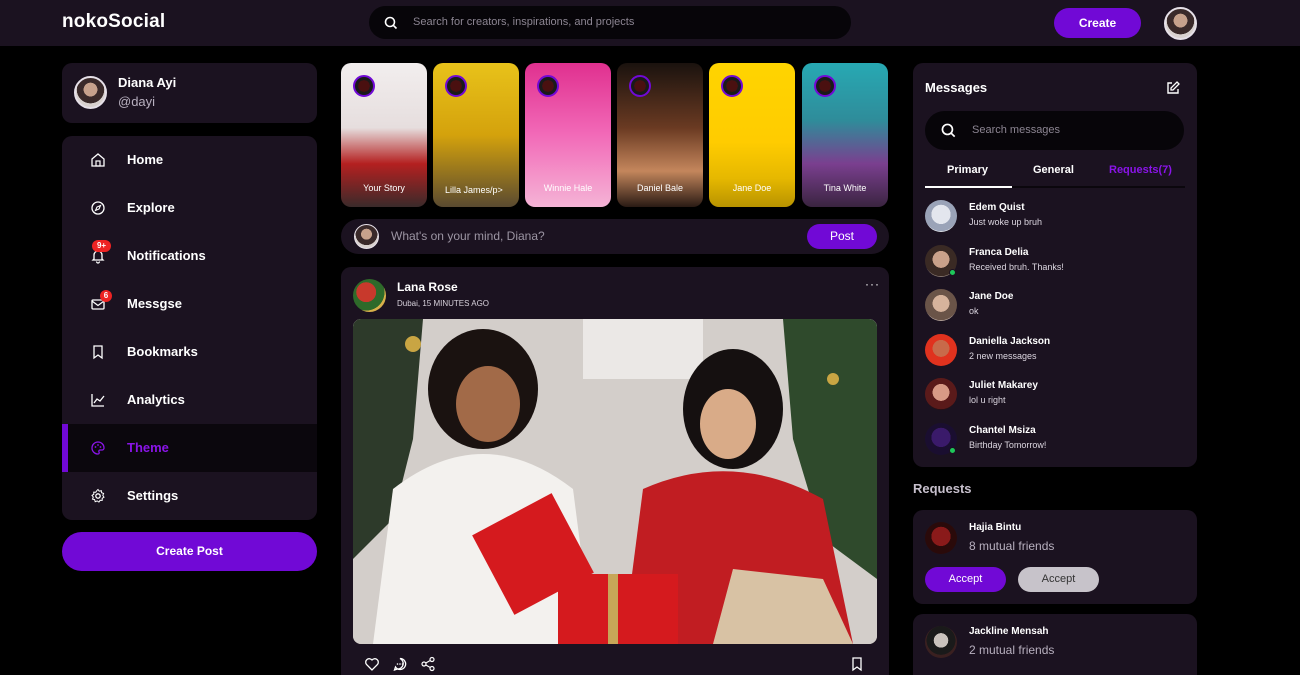 This screenshot has height=675, width=1300. What do you see at coordinates (189, 400) in the screenshot?
I see `sidebar-item-analytics: Analytics` at bounding box center [189, 400].